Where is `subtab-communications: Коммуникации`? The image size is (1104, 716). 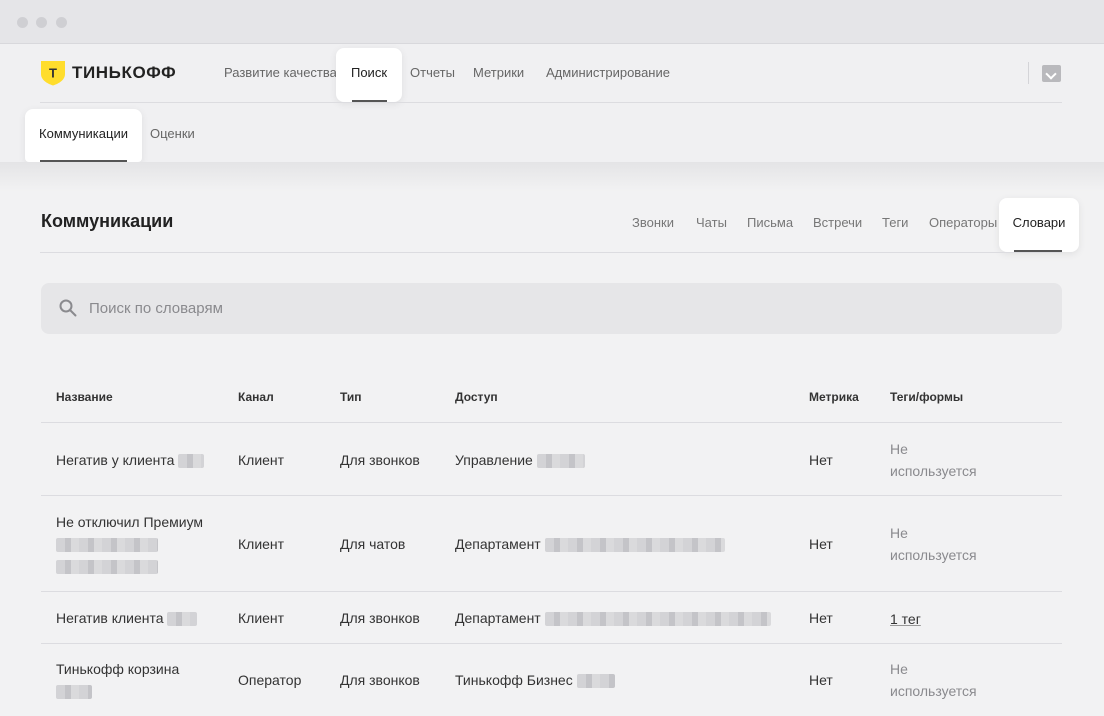 subtab-communications: Коммуникации is located at coordinates (83, 135).